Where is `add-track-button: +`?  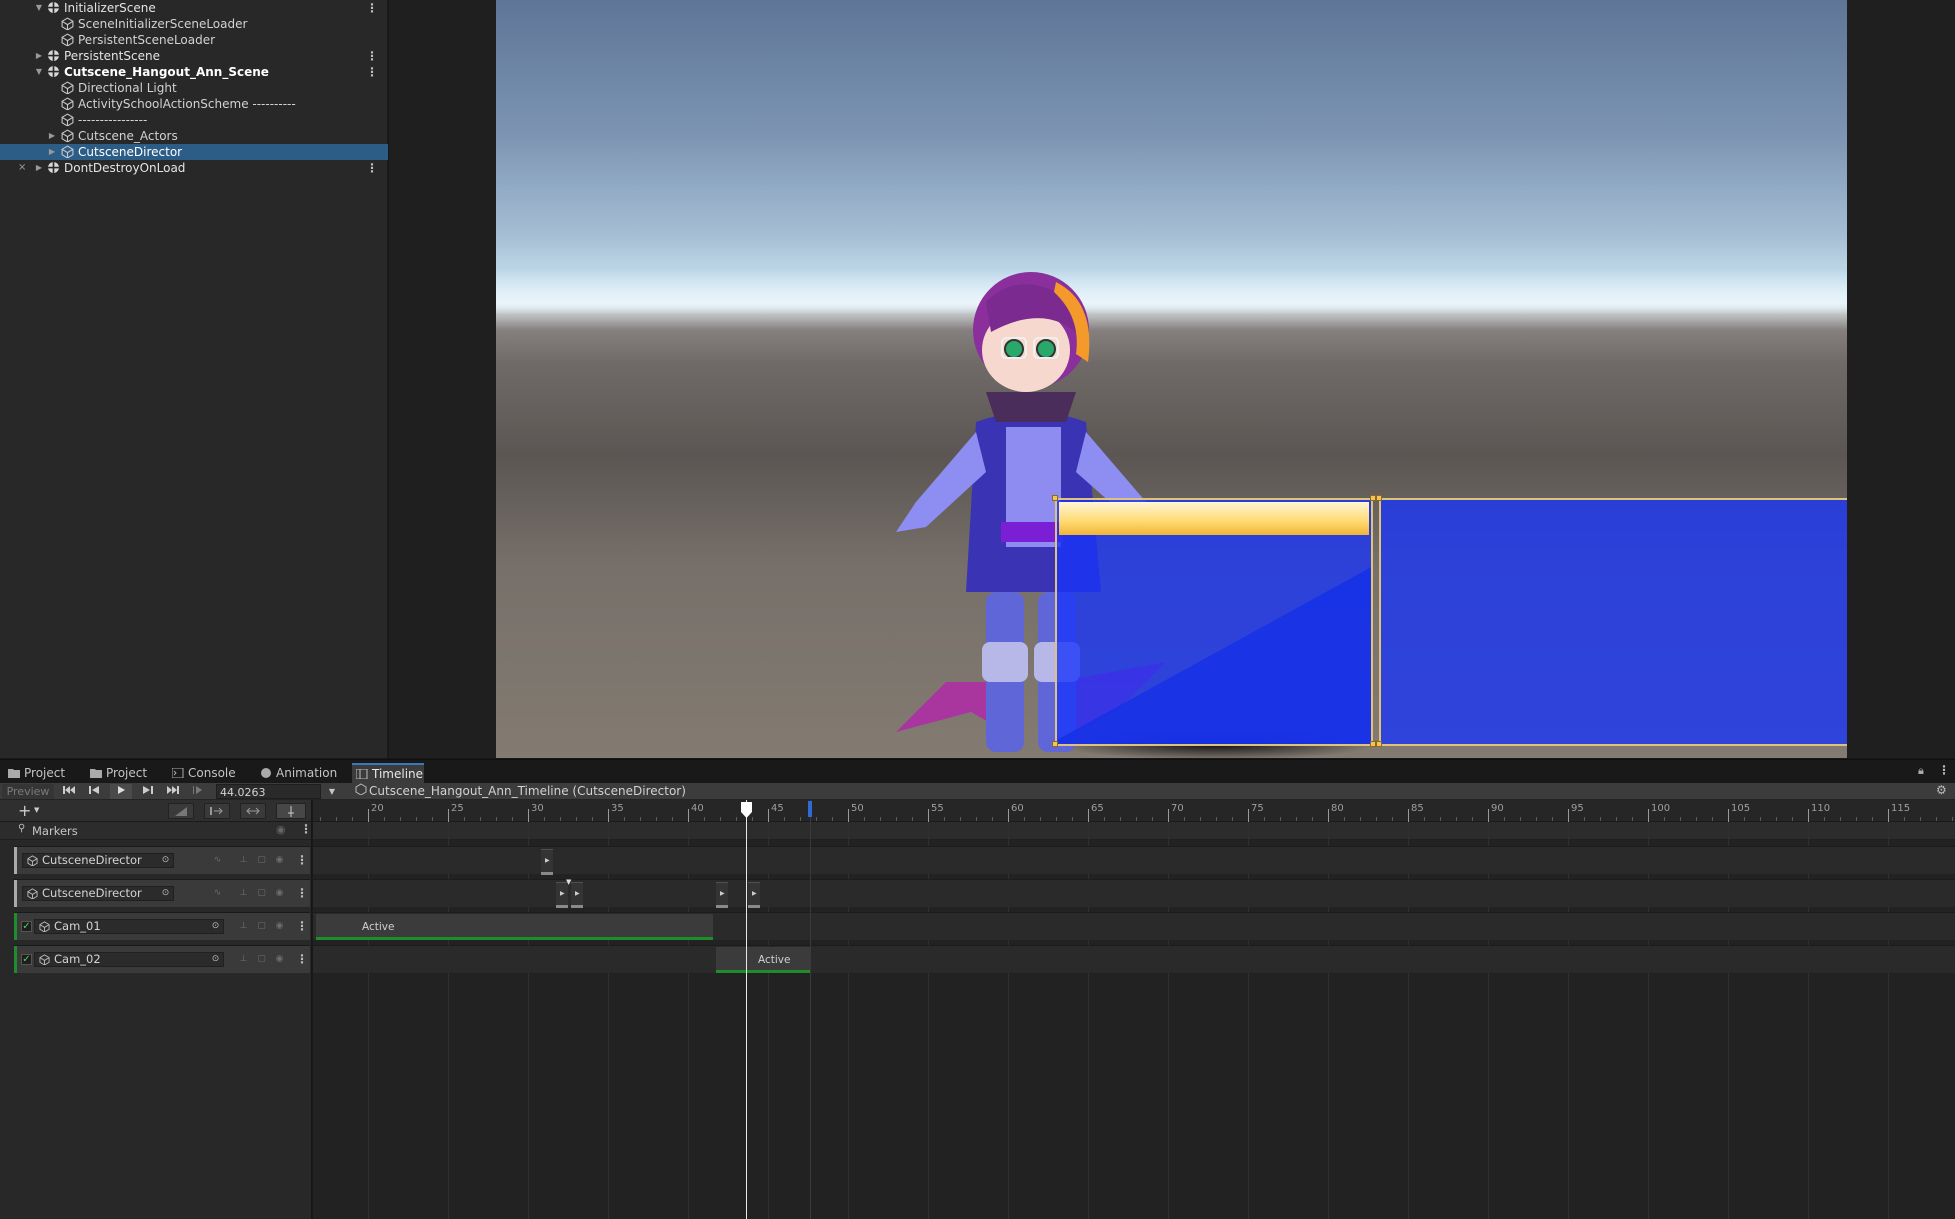 add-track-button: + is located at coordinates (24, 810).